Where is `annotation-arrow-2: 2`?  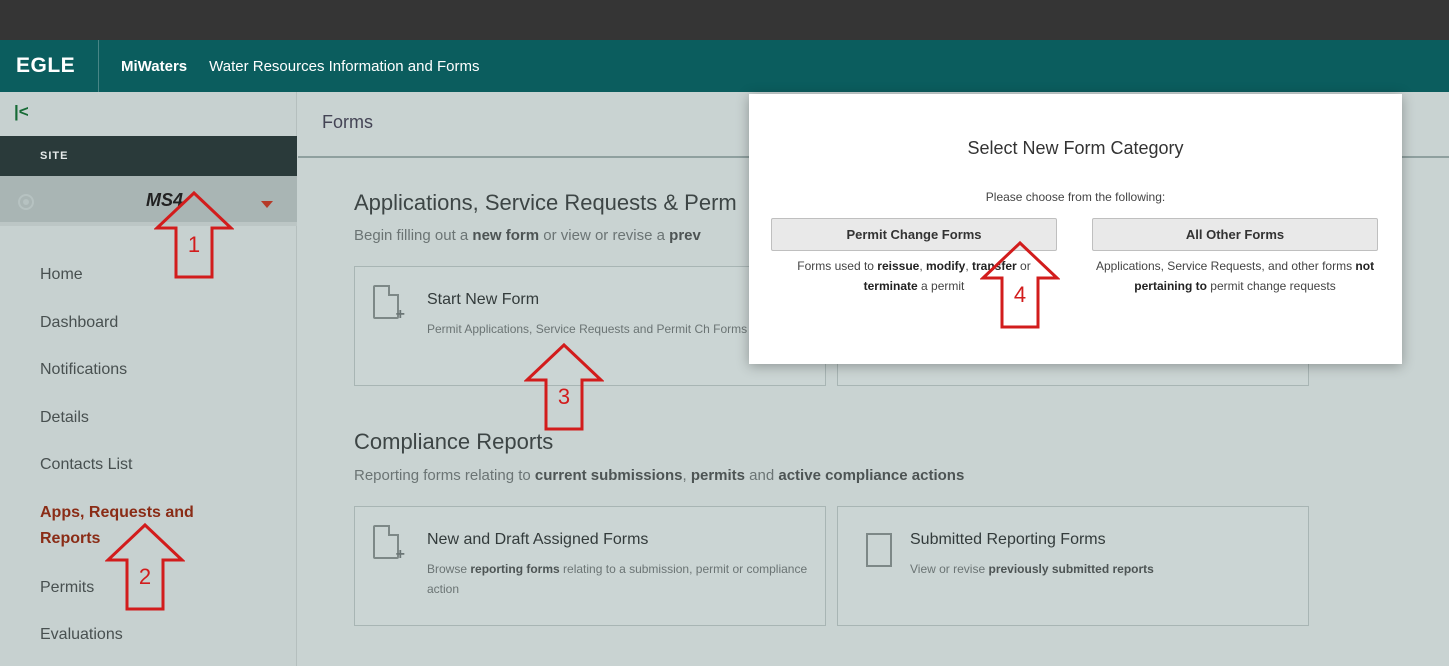 annotation-arrow-2: 2 is located at coordinates (145, 567).